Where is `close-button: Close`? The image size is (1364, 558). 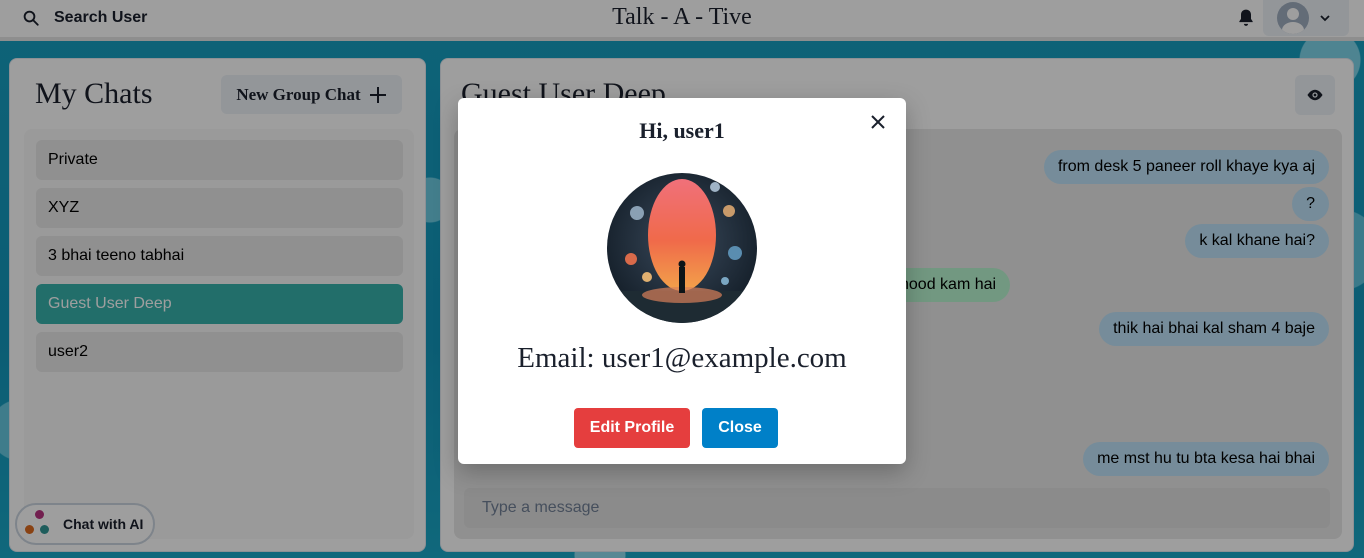 close-button: Close is located at coordinates (740, 428).